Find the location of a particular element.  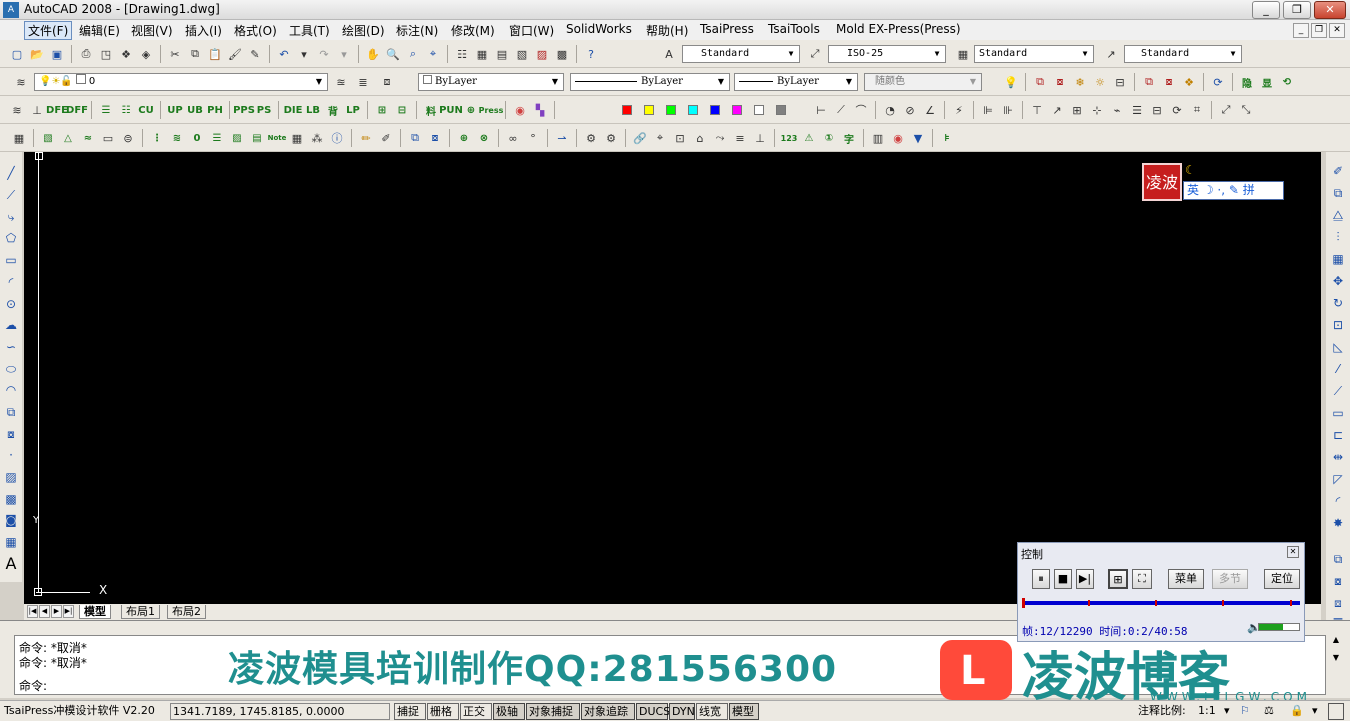

radius-dimension-icon: ◔ is located at coordinates (890, 110).